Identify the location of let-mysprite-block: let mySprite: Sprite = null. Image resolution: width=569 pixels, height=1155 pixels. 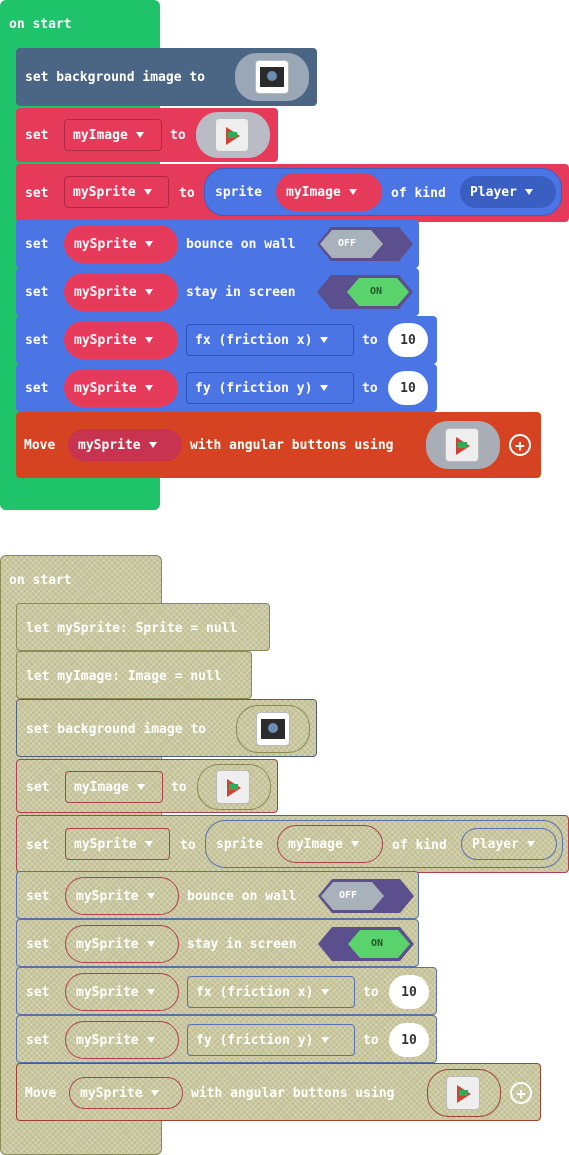
(143, 627).